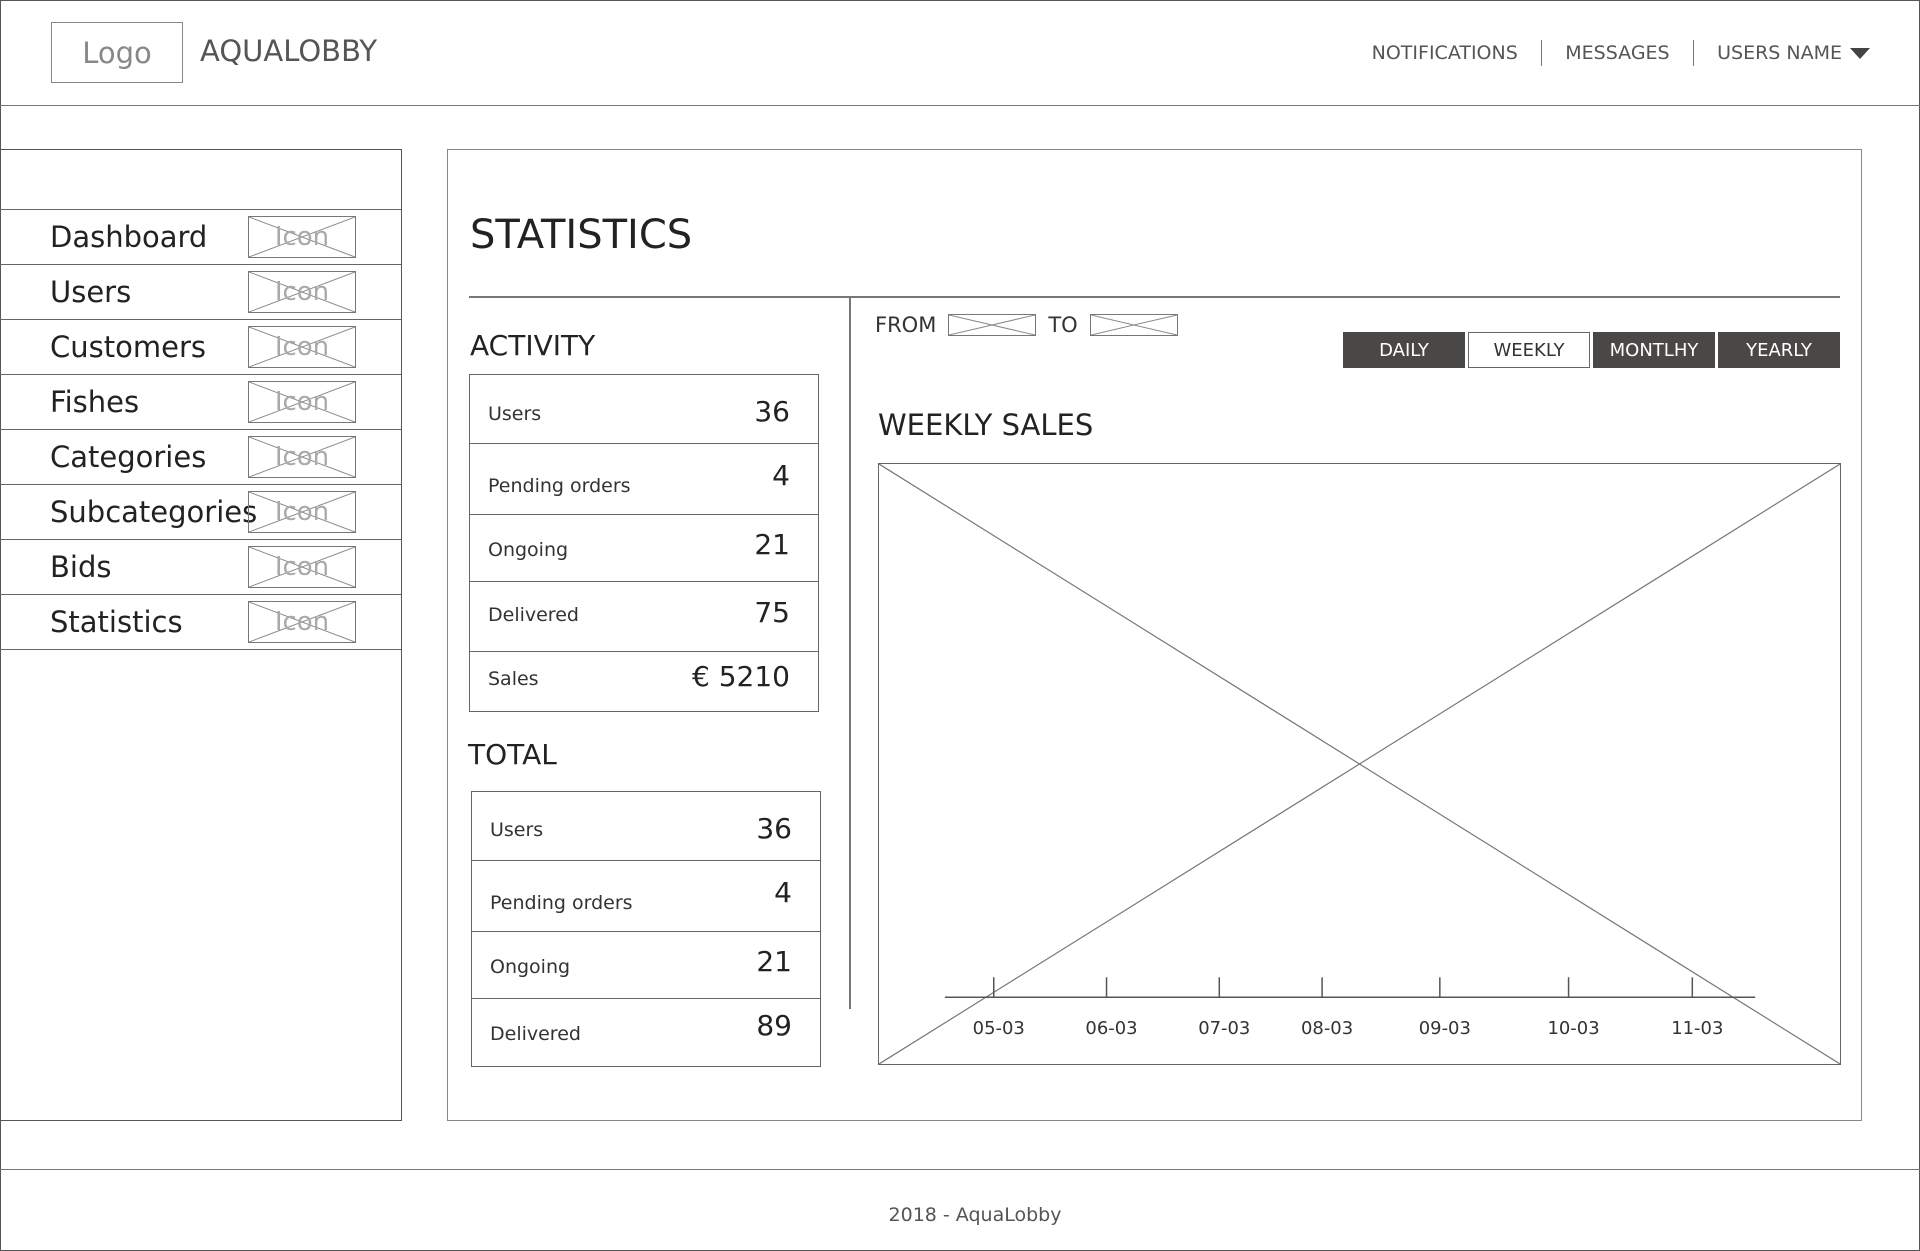  What do you see at coordinates (116, 622) in the screenshot?
I see `sidebar-item-label: Statistics` at bounding box center [116, 622].